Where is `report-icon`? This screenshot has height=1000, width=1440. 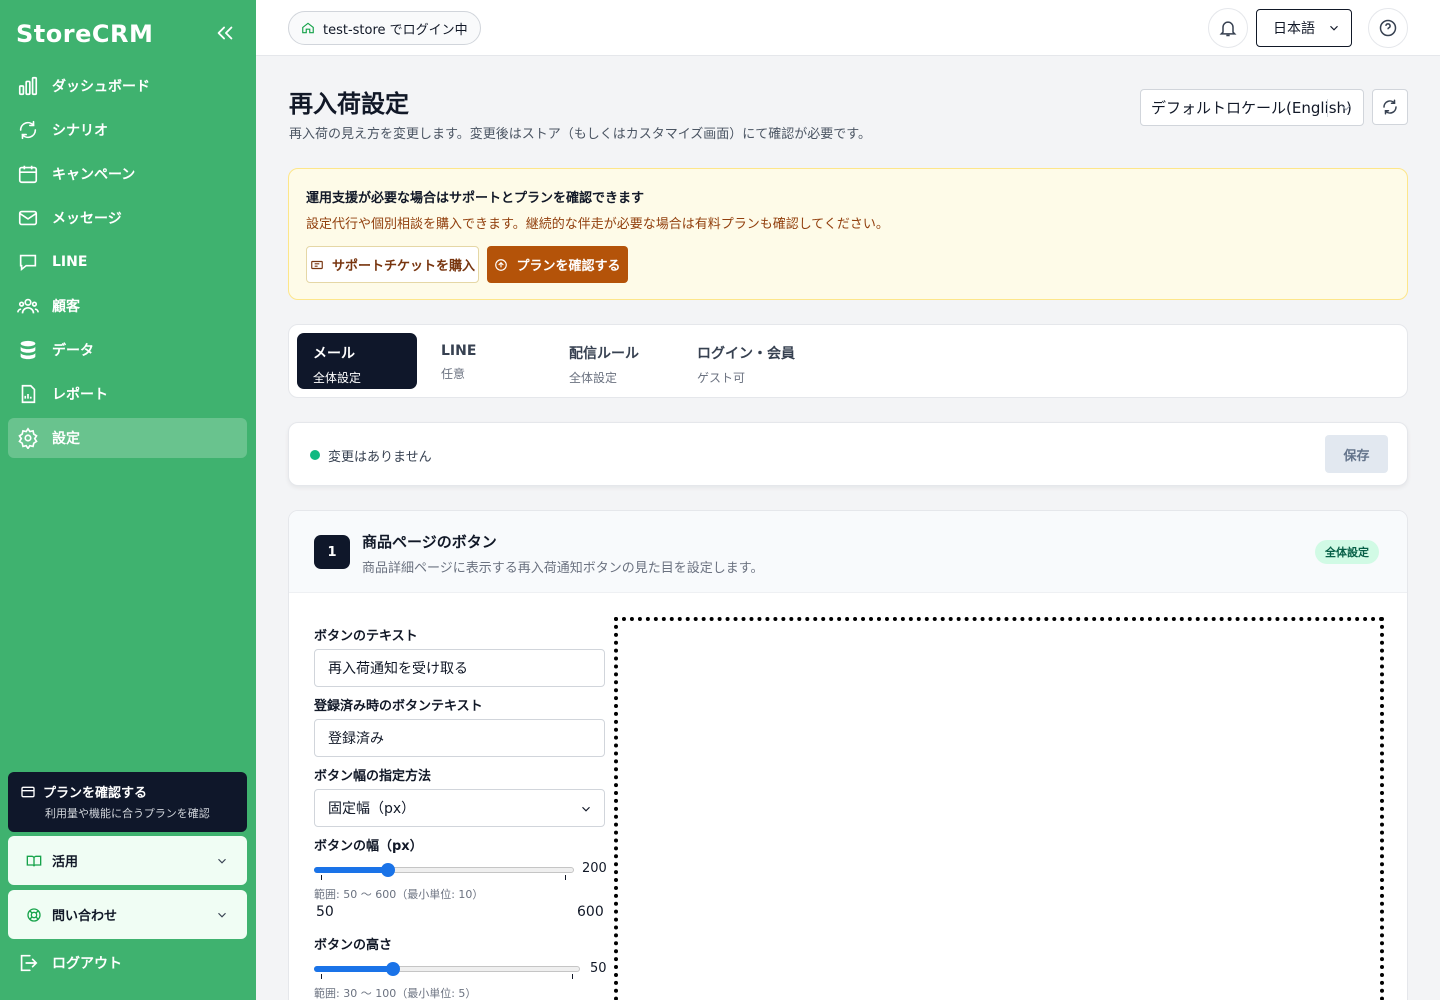
report-icon is located at coordinates (28, 394).